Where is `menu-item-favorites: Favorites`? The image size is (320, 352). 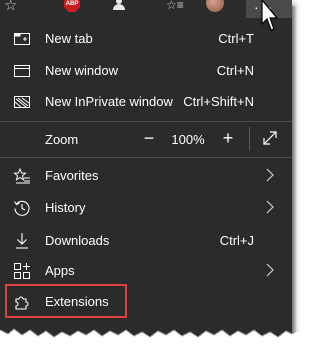 menu-item-favorites: Favorites is located at coordinates (146, 175).